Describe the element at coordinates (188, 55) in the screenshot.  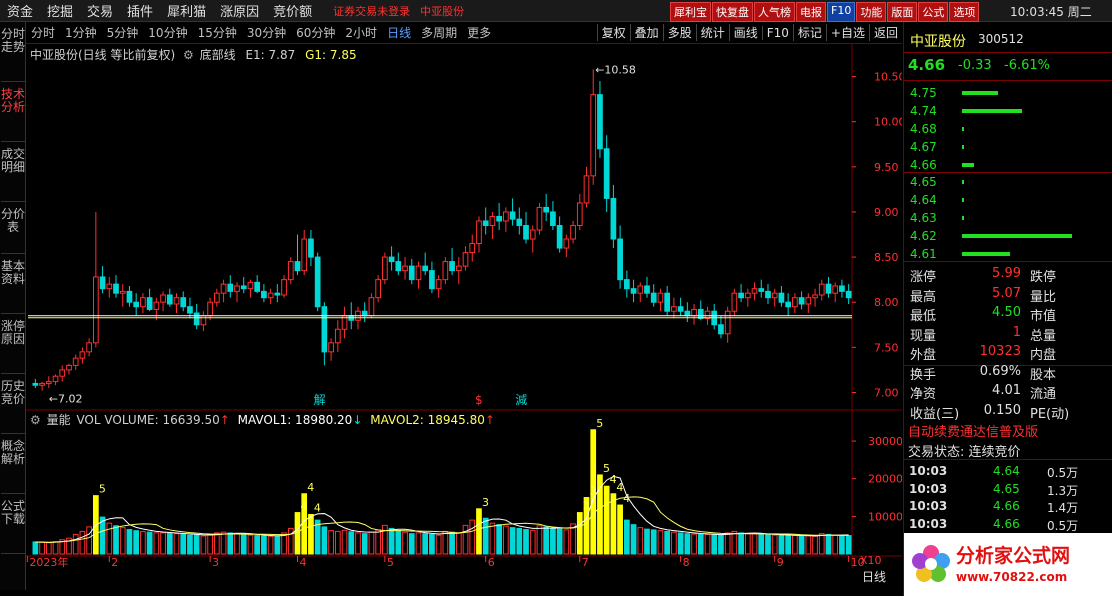
I see `settings-icon: ⚙` at that location.